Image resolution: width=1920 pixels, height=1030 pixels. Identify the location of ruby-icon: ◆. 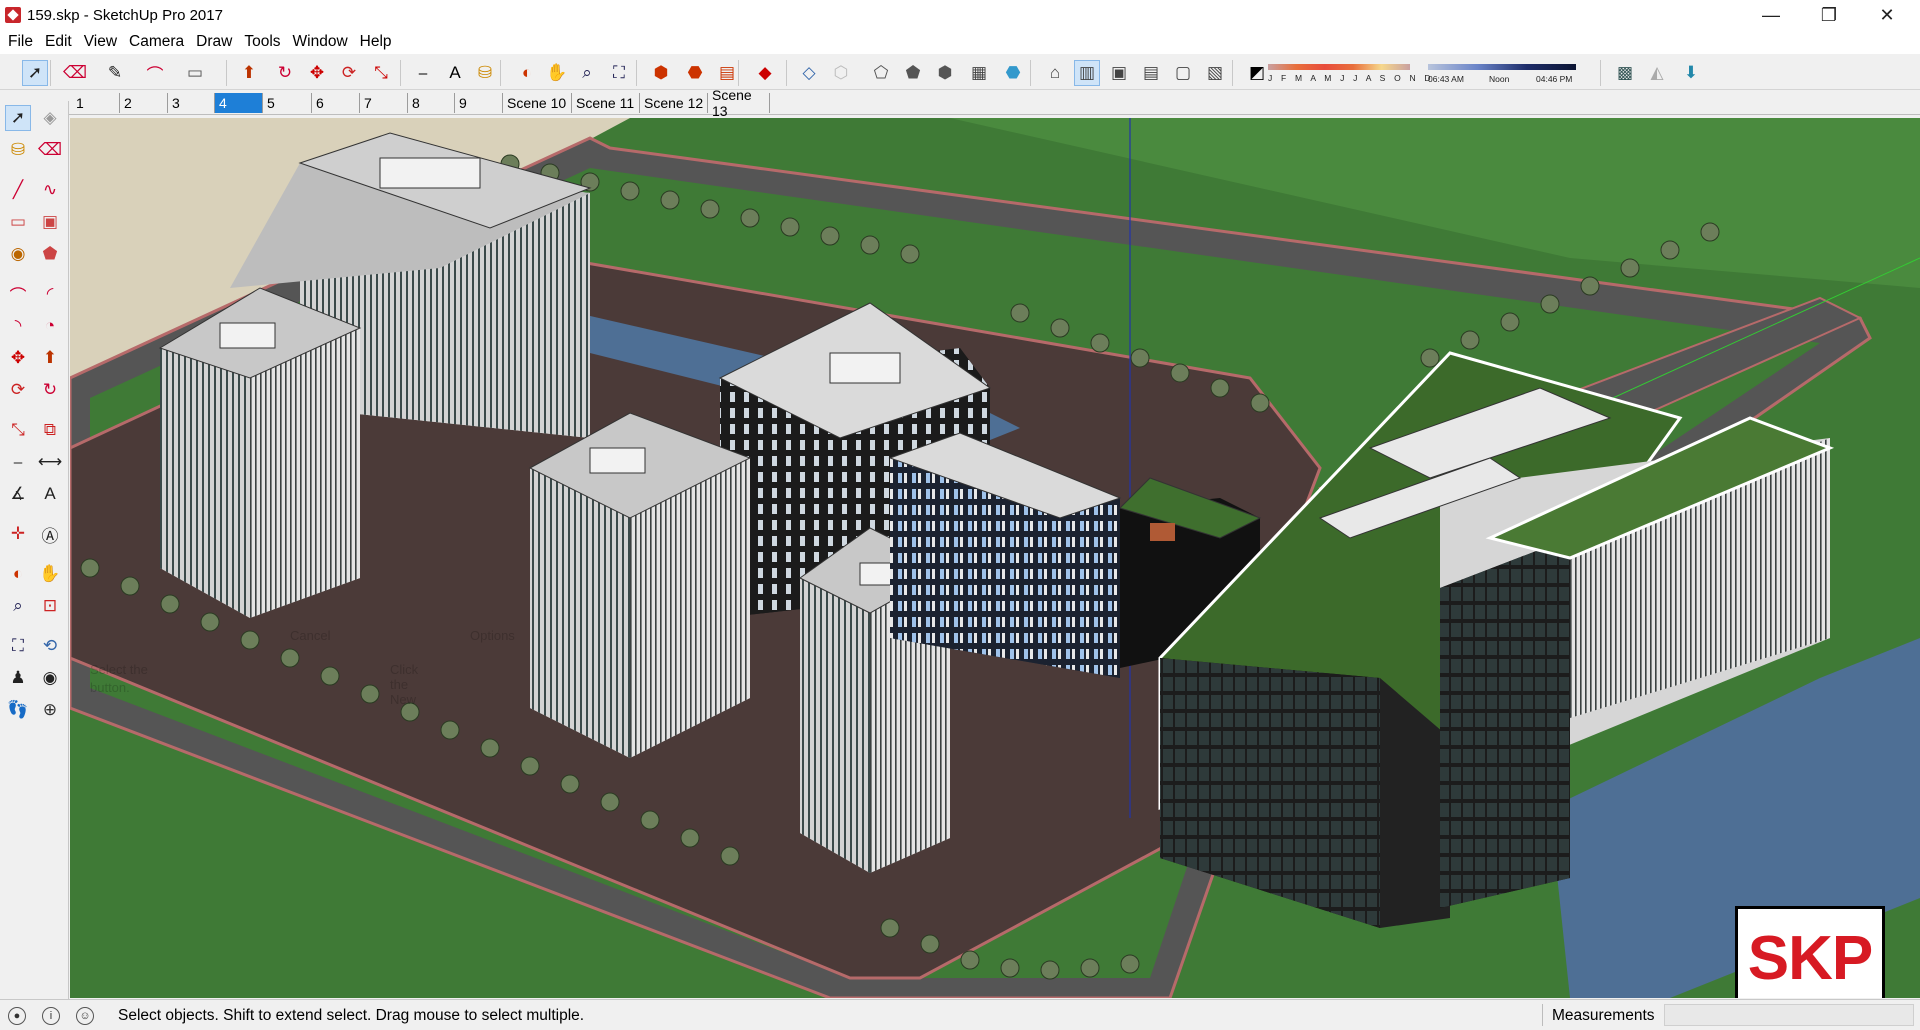
(765, 73).